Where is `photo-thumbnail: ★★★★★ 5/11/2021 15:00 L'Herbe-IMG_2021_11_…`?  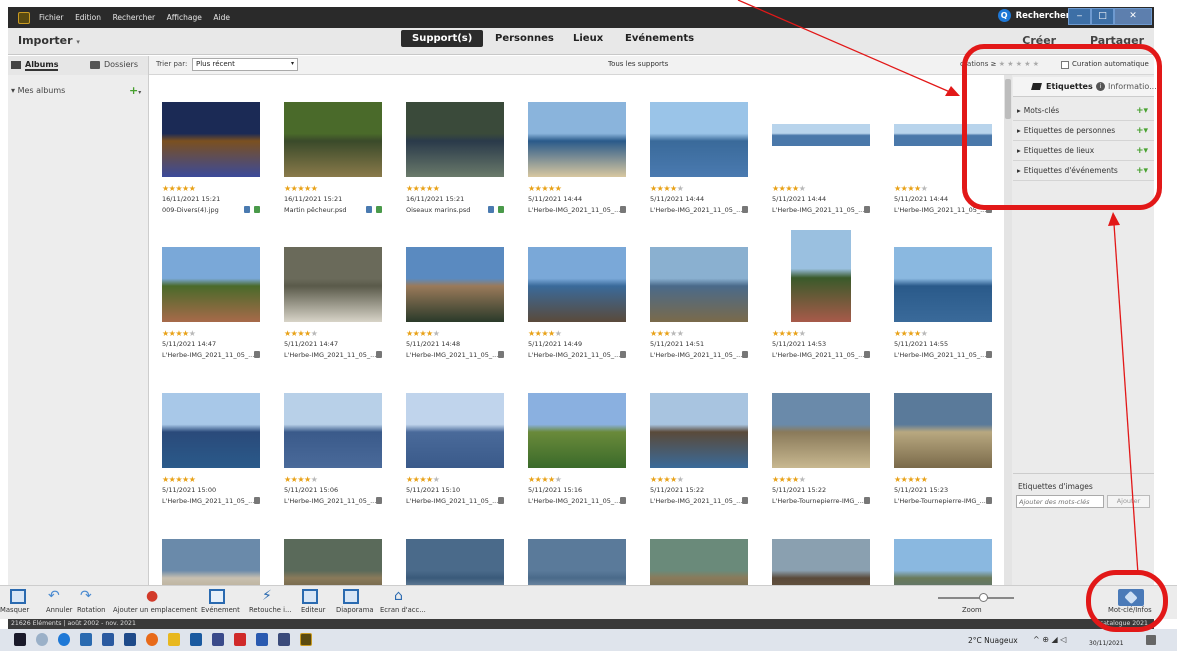 photo-thumbnail: ★★★★★ 5/11/2021 15:00 L'Herbe-IMG_2021_11_… is located at coordinates (211, 463).